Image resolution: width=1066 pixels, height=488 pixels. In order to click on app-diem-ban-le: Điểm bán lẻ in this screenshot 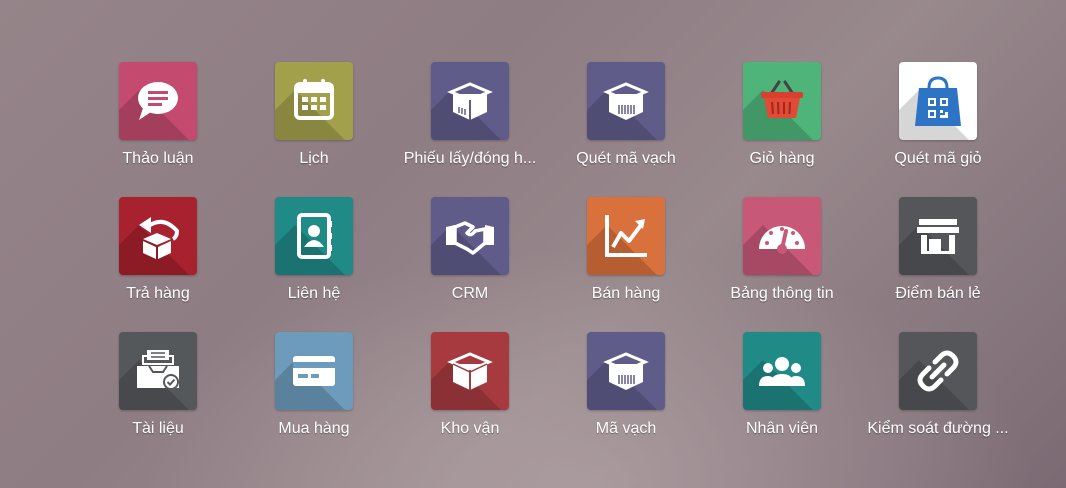, I will do `click(938, 264)`.